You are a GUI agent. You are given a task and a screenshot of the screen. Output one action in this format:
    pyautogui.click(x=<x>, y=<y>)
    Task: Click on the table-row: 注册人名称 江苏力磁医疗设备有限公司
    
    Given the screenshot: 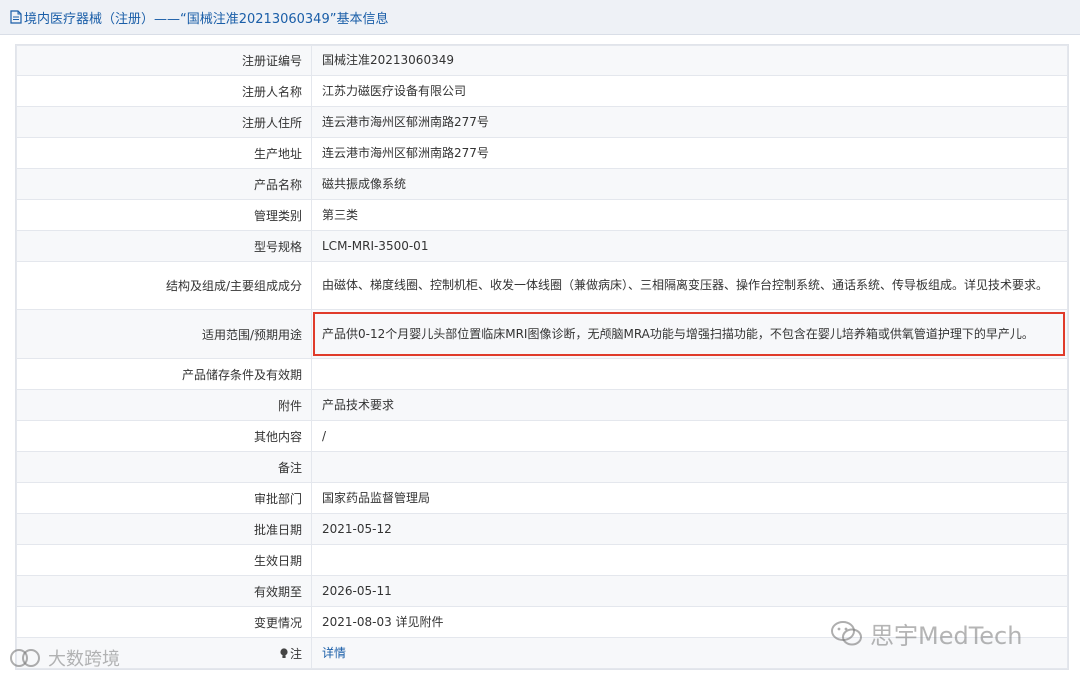 What is the action you would take?
    pyautogui.click(x=542, y=91)
    